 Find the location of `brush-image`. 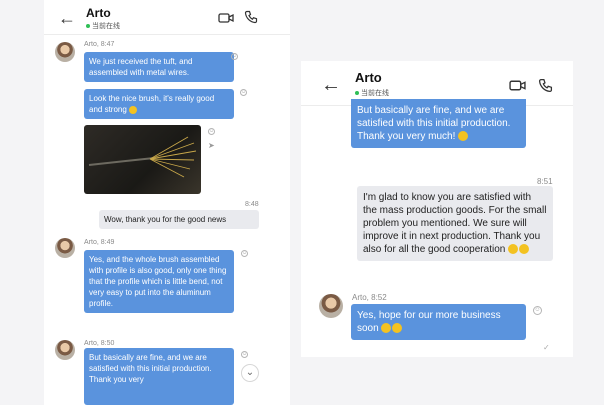

brush-image is located at coordinates (142, 157).